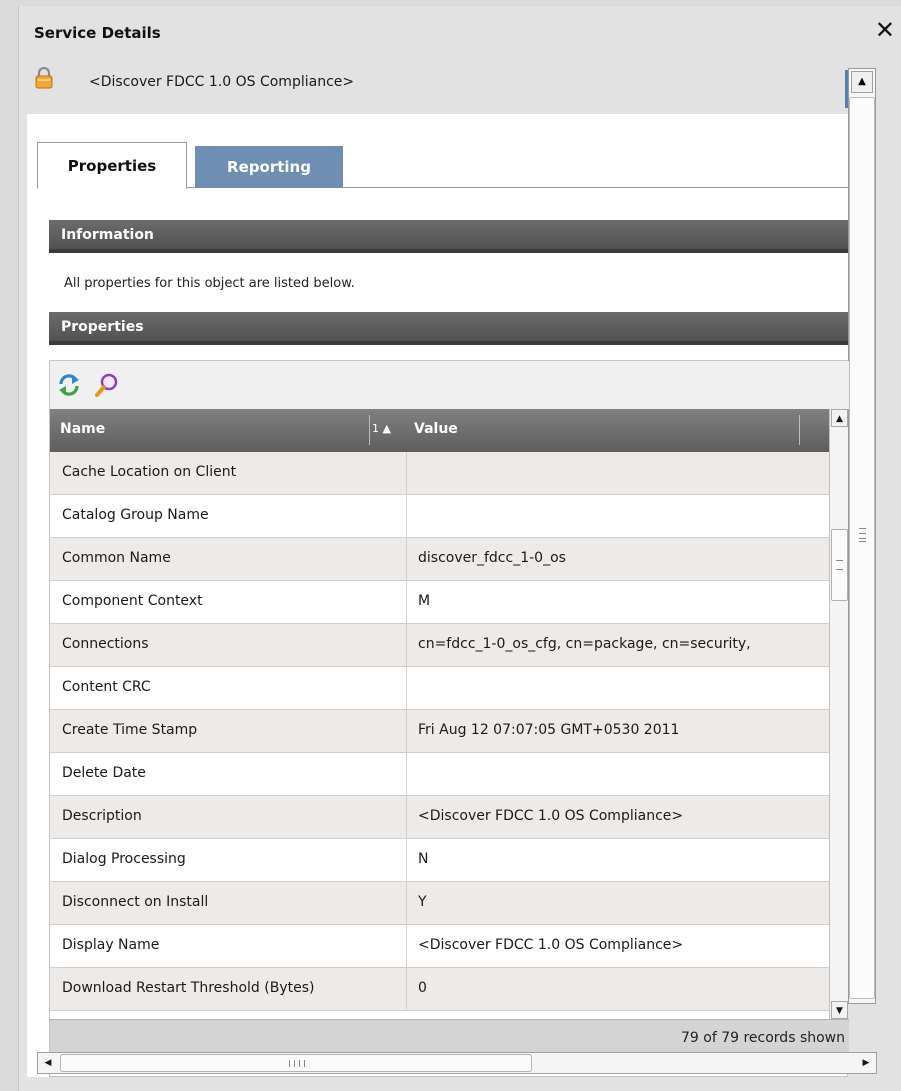 The height and width of the screenshot is (1091, 901). I want to click on table-row: Dialog Processing N, so click(445, 860).